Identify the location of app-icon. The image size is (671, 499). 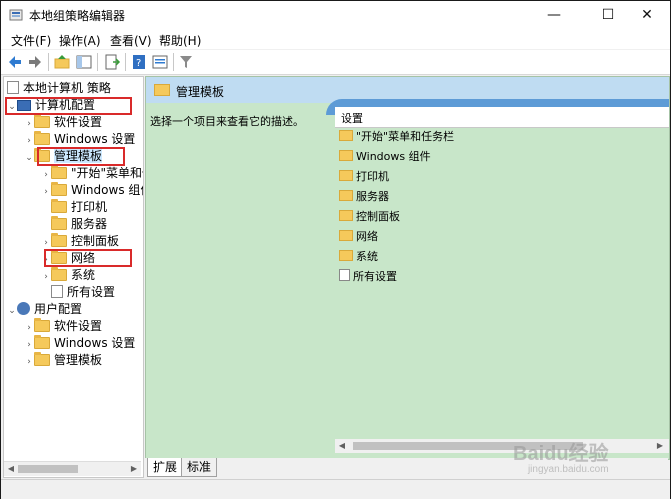
(16, 15).